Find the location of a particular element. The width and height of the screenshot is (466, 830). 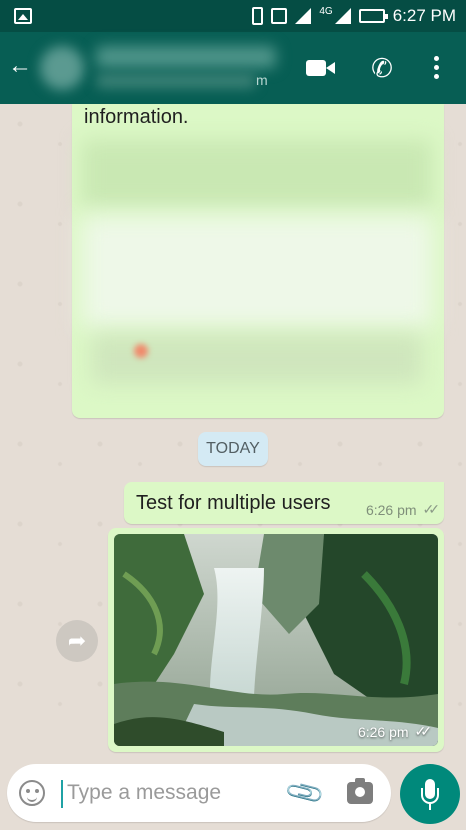

chat-header: ← m ✆ is located at coordinates (233, 68).